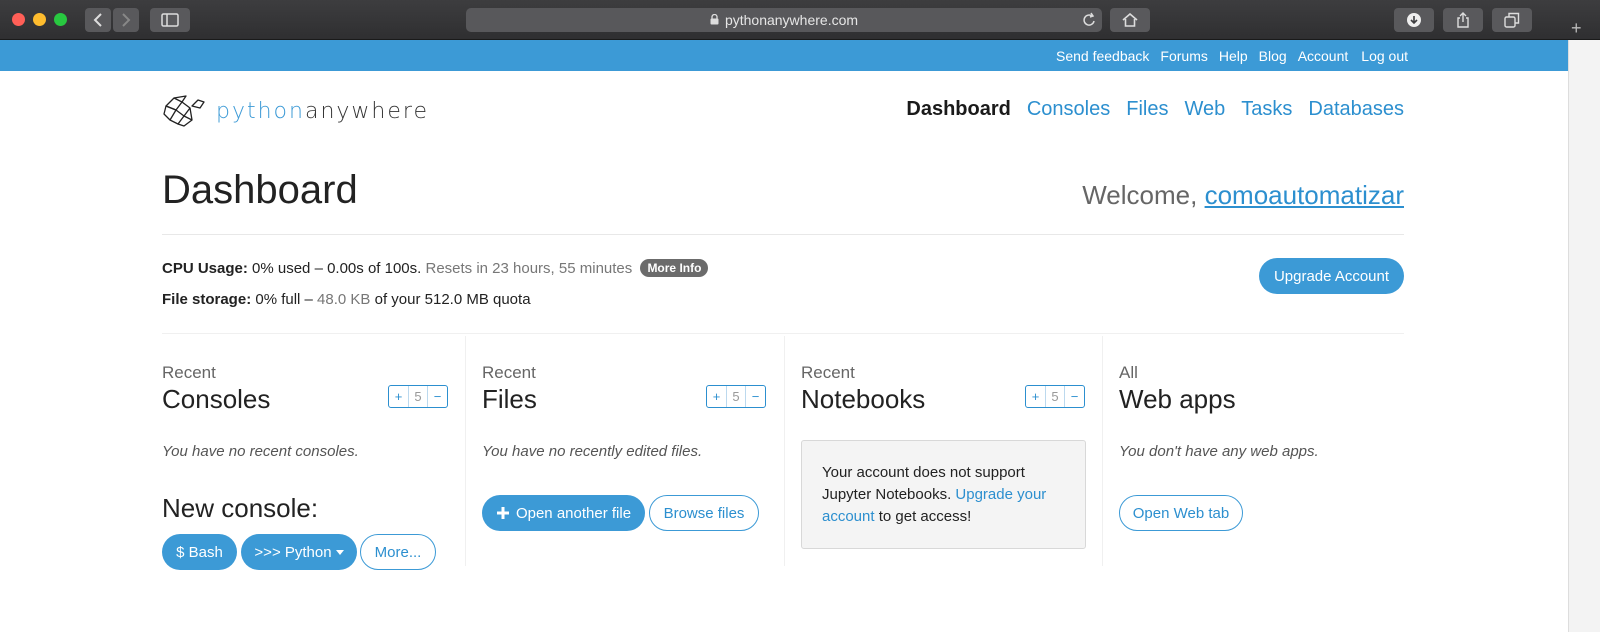  I want to click on home-icon, so click(1130, 20).